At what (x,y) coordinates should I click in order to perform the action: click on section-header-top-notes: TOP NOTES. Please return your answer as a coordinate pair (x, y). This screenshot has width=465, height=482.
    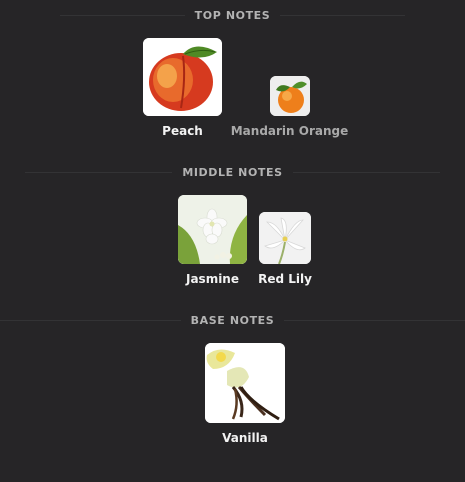
    Looking at the image, I should click on (232, 15).